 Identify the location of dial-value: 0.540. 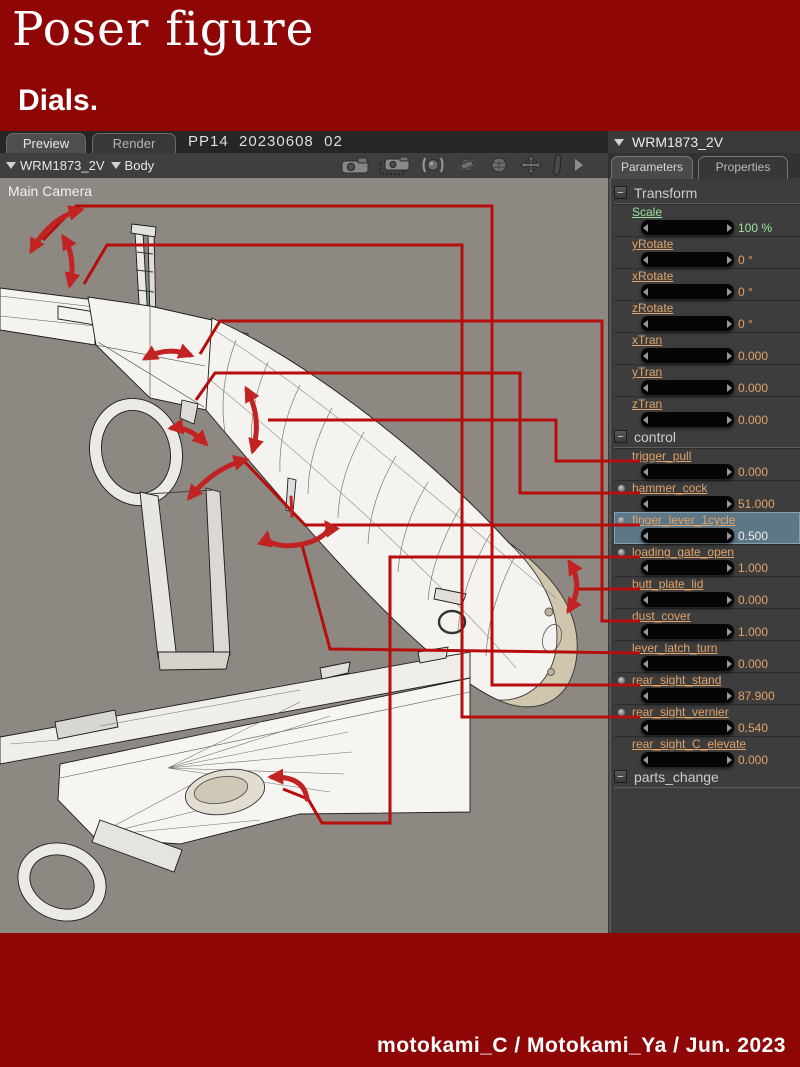
(753, 728).